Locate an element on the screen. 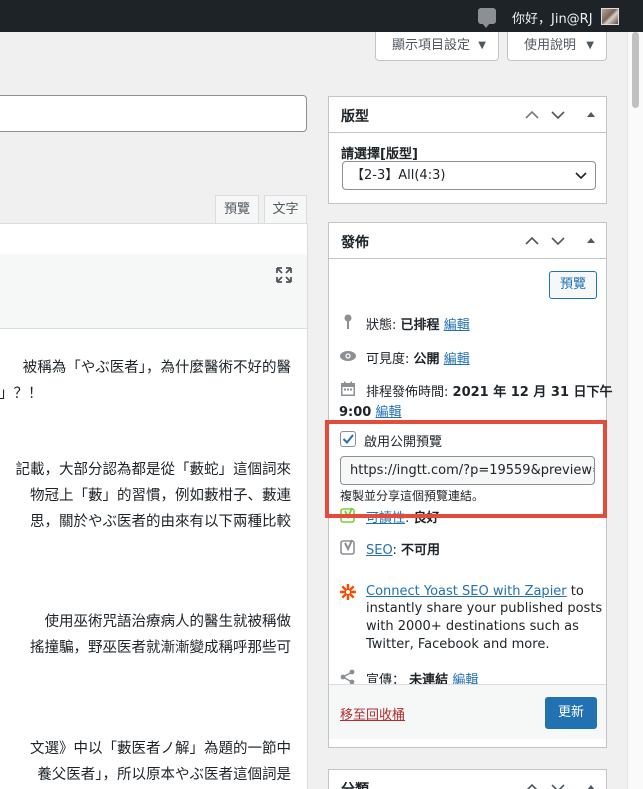 The width and height of the screenshot is (643, 789). pin-icon is located at coordinates (348, 321).